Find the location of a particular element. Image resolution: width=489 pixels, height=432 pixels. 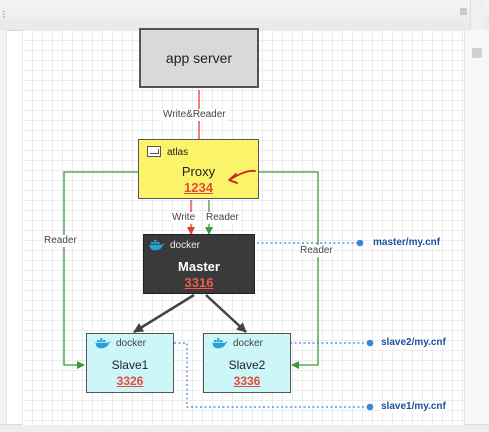

annotation-arrow-icon is located at coordinates (242, 176).